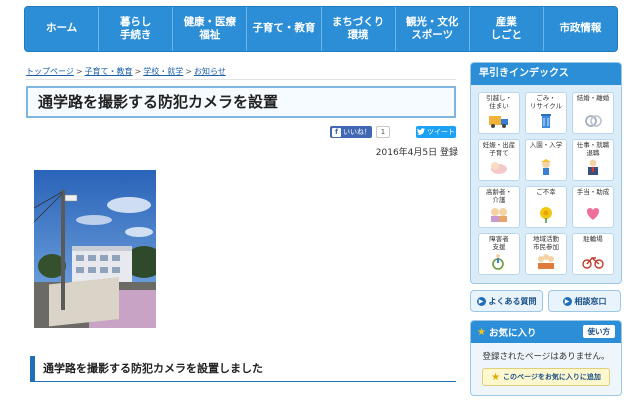 The image size is (640, 400). What do you see at coordinates (593, 149) in the screenshot?
I see `index-item-label: 仕事・就職 退職` at bounding box center [593, 149].